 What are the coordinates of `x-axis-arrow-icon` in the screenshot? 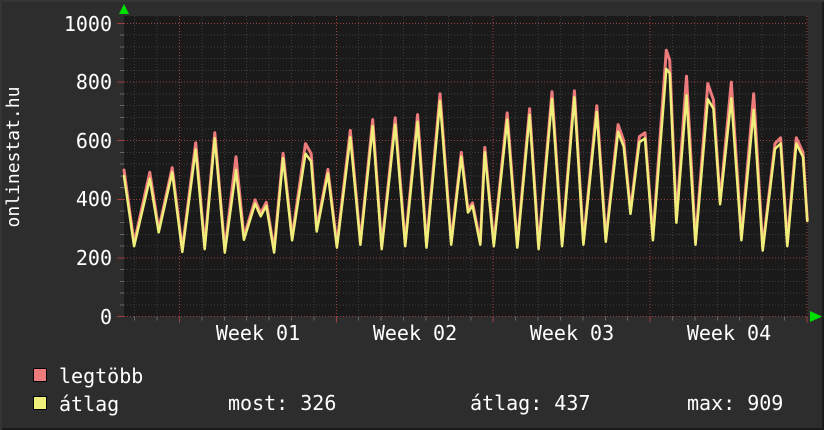 It's located at (816, 316).